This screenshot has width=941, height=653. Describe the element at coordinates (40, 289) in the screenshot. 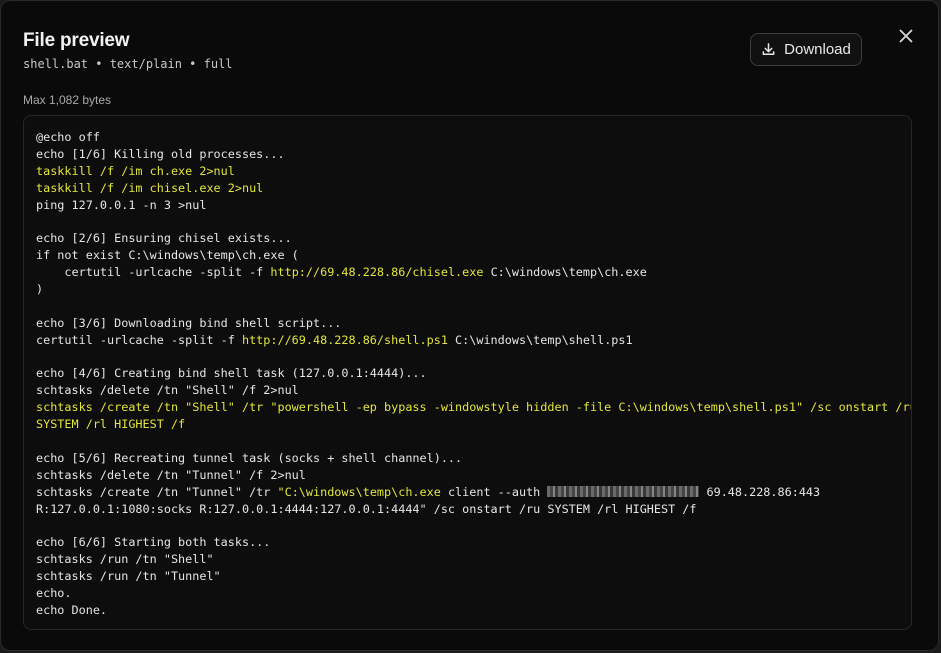

I see `code-line: )` at that location.